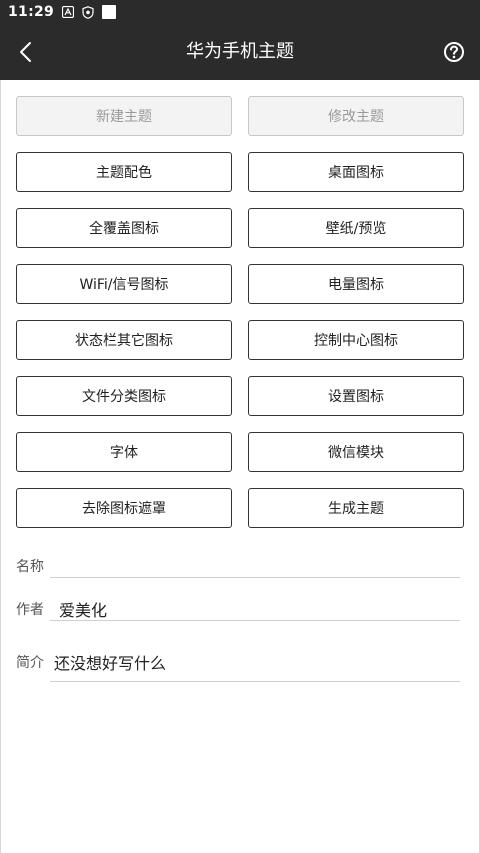 The height and width of the screenshot is (853, 480). Describe the element at coordinates (124, 508) in the screenshot. I see `remove-icon-mask-button: 去除图标遮罩` at that location.